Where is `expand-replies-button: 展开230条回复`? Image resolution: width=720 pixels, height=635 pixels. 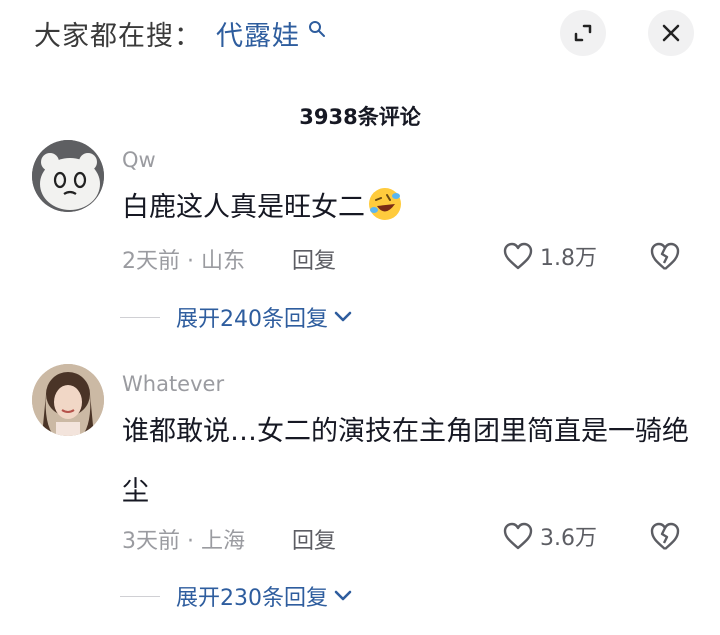 expand-replies-button: 展开230条回复 is located at coordinates (236, 596).